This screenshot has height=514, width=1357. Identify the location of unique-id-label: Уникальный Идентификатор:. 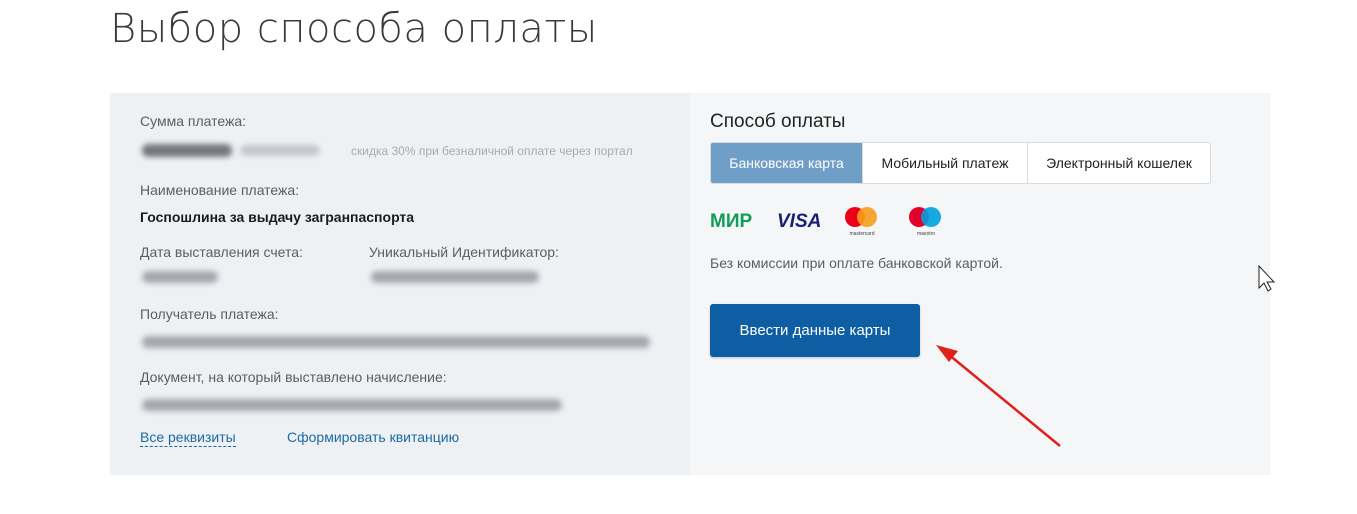
(464, 252).